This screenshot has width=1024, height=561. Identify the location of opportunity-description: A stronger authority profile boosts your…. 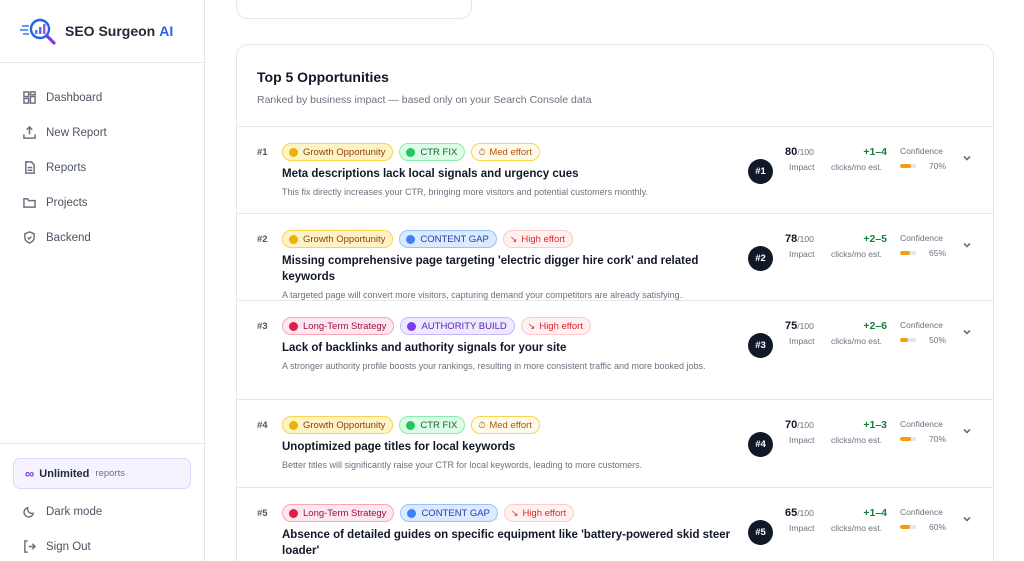
(494, 366).